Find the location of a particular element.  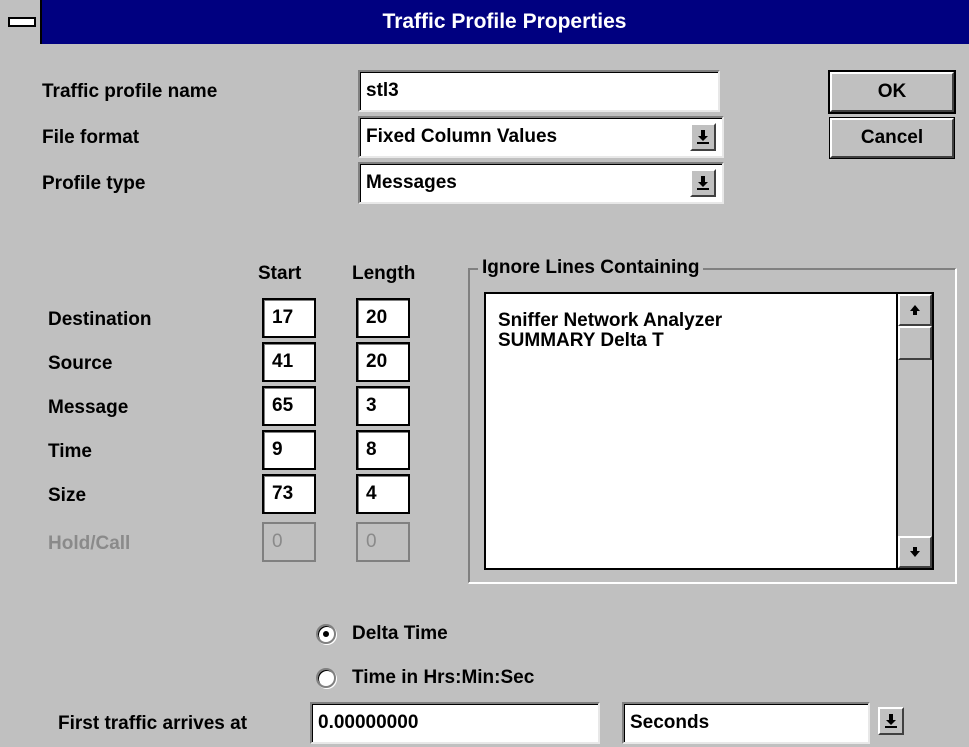

hold-call-length-input: 0 is located at coordinates (383, 542).